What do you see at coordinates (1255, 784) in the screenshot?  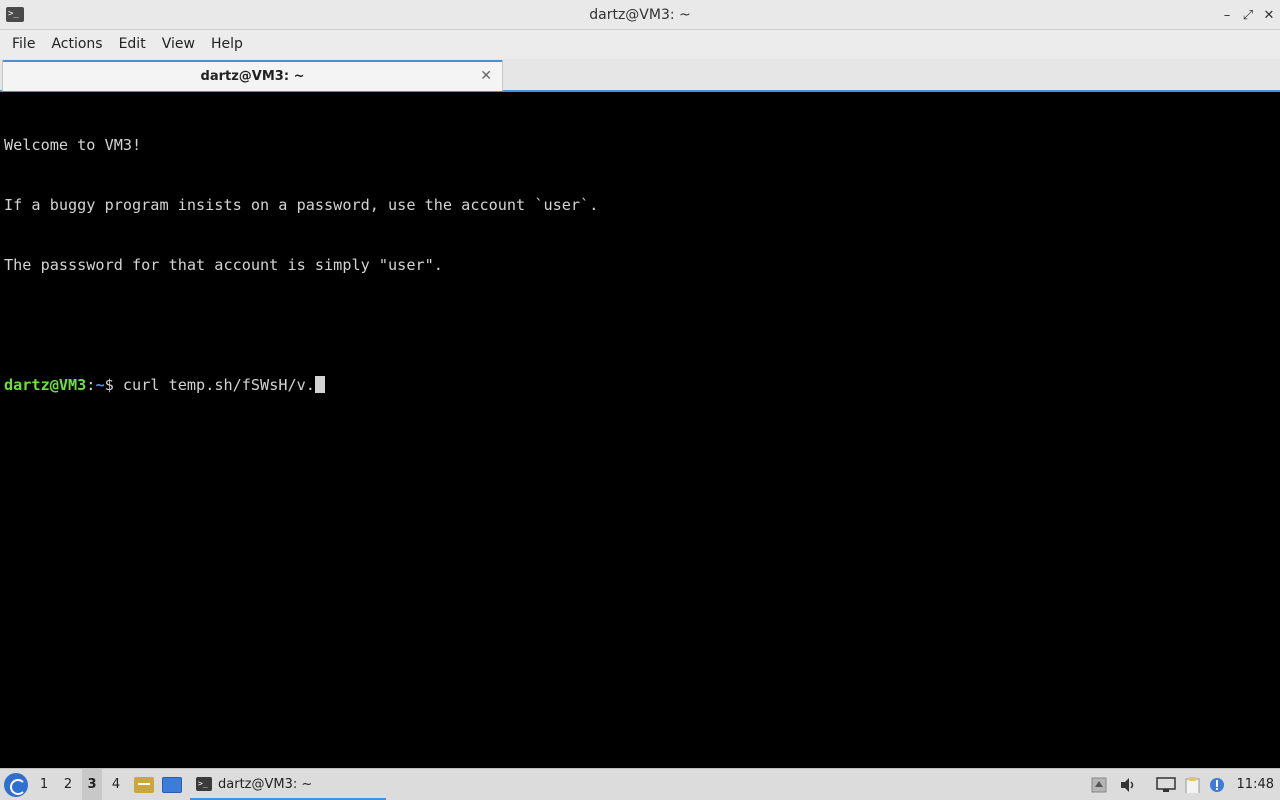 I see `clock: 11:48` at bounding box center [1255, 784].